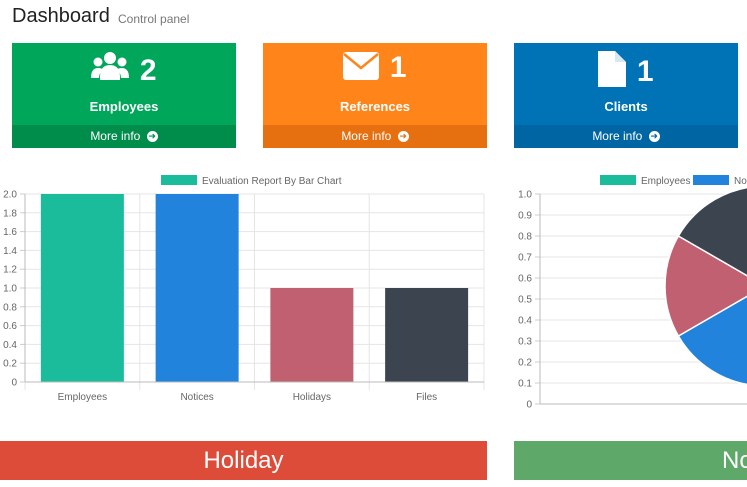  Describe the element at coordinates (10, 270) in the screenshot. I see `y-tick-label: 1.2` at that location.